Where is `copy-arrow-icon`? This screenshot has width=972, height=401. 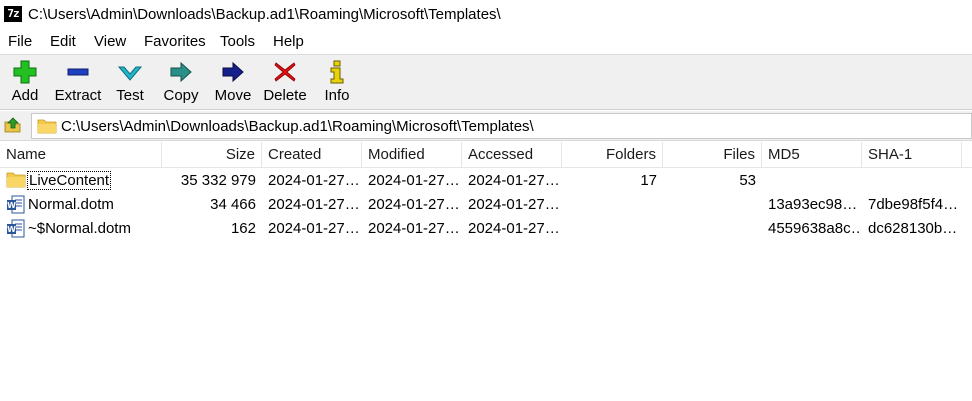
copy-arrow-icon is located at coordinates (181, 72).